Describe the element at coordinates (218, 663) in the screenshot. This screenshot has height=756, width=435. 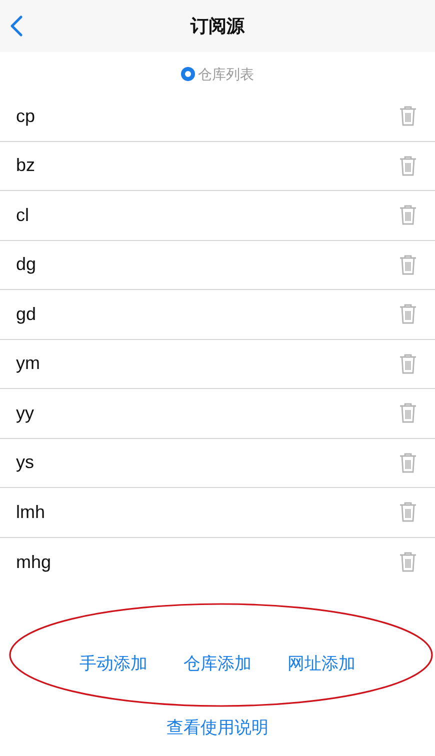
I see `add-button: 仓库添加` at that location.